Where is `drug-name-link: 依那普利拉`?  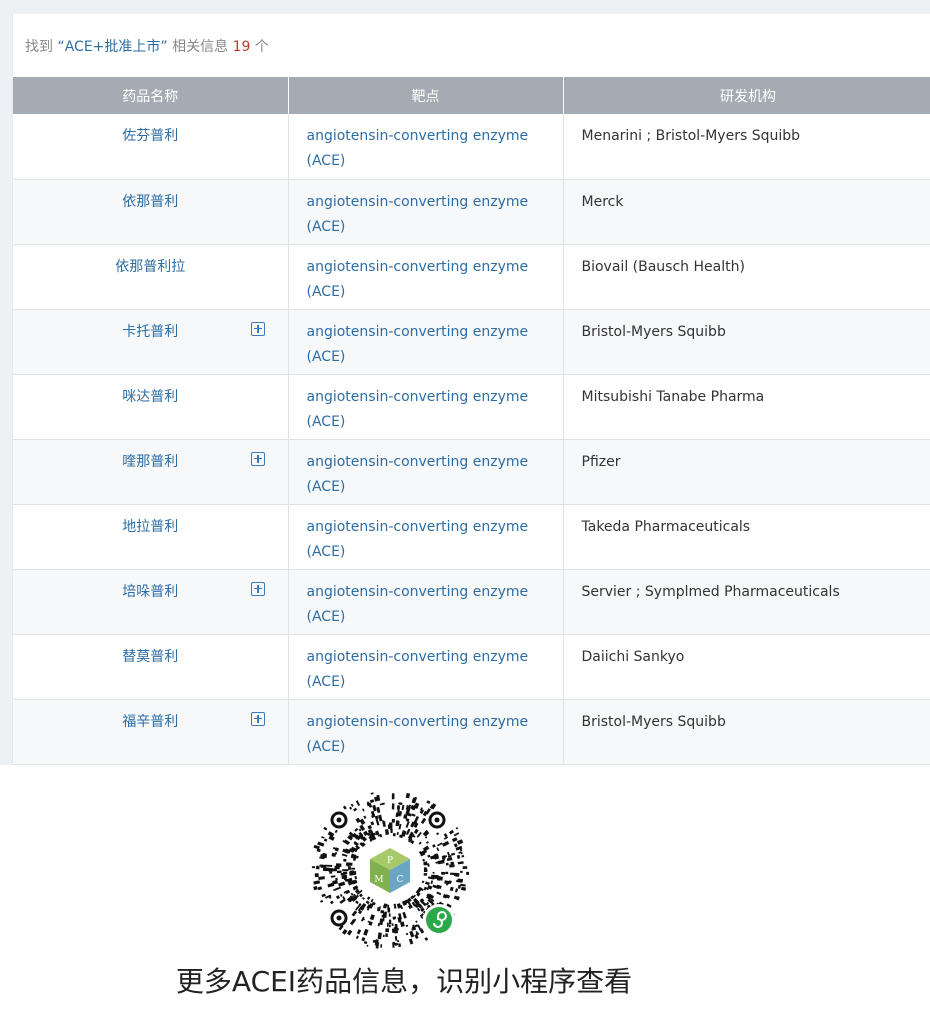
drug-name-link: 依那普利拉 is located at coordinates (150, 267).